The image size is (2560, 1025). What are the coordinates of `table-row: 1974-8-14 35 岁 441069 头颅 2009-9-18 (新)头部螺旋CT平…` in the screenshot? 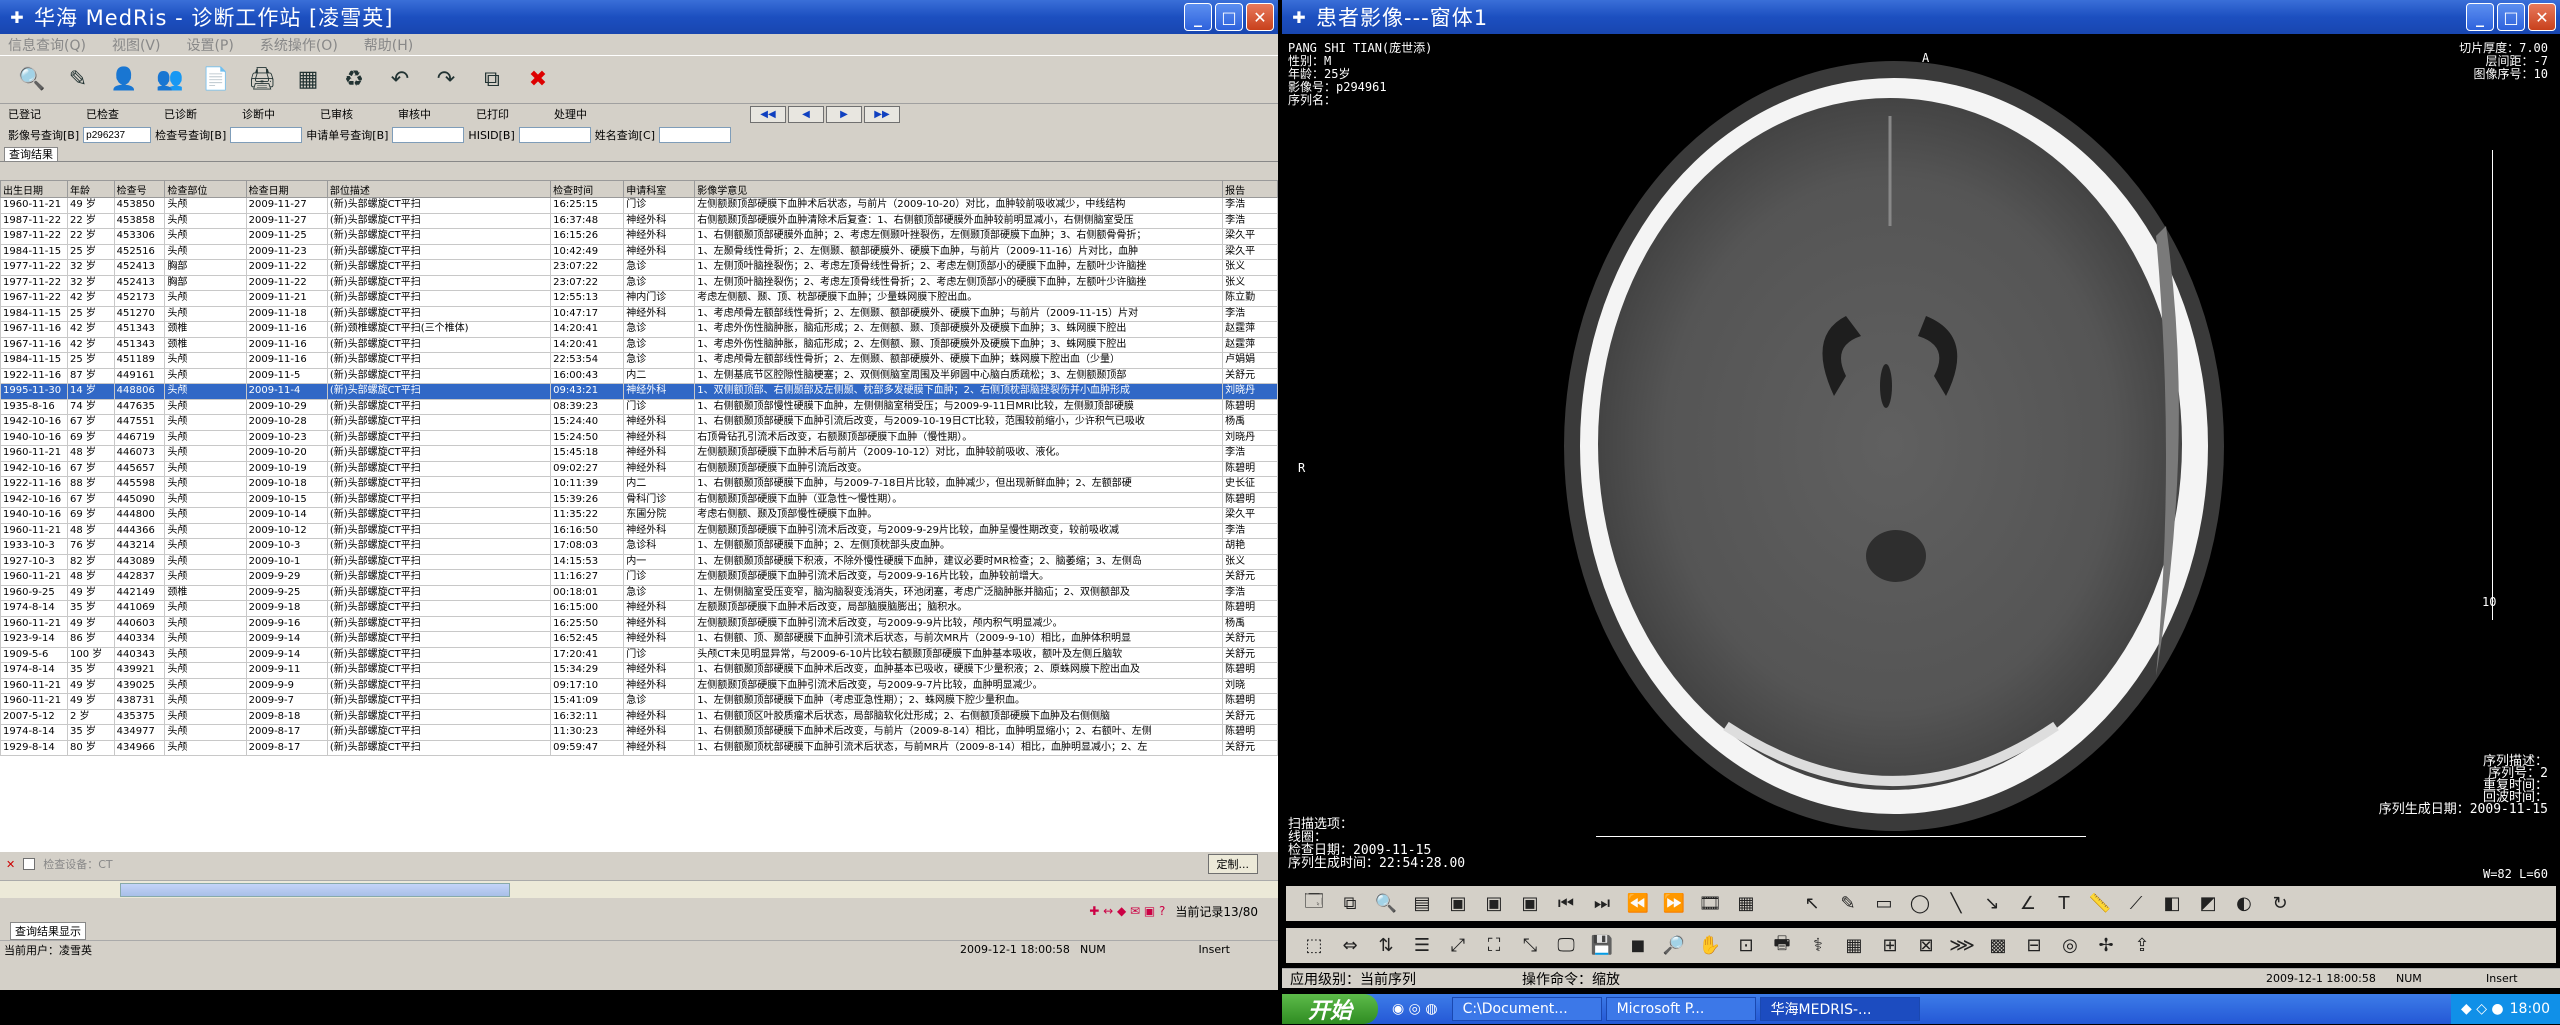 It's located at (639, 608).